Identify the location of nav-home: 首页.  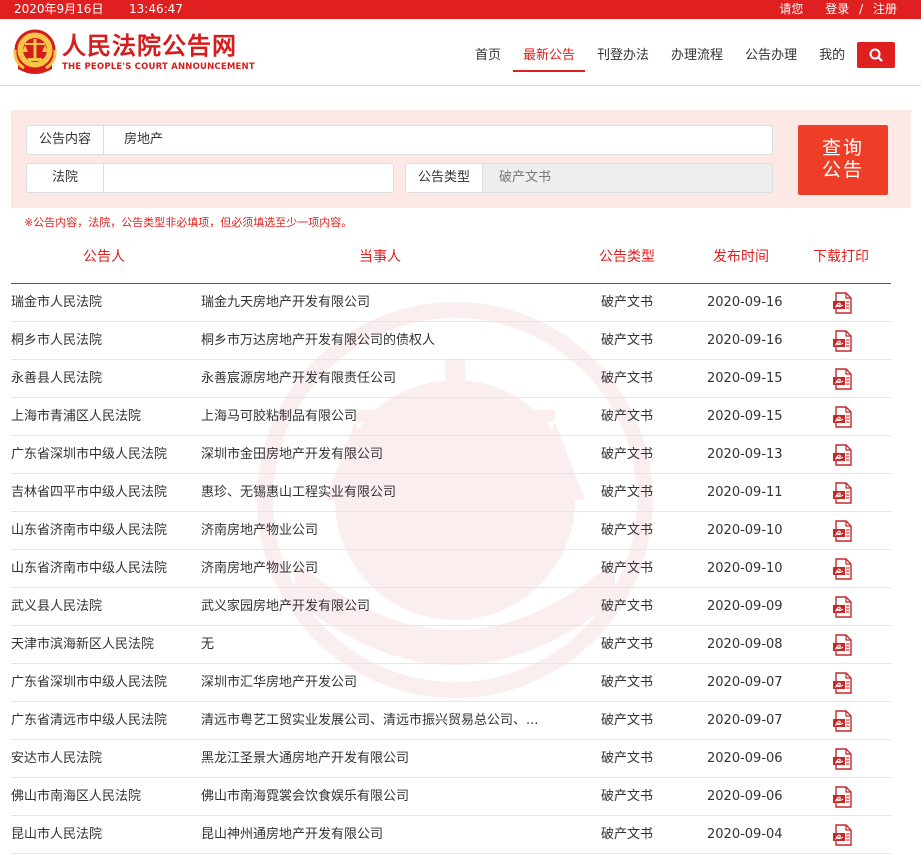
(488, 52).